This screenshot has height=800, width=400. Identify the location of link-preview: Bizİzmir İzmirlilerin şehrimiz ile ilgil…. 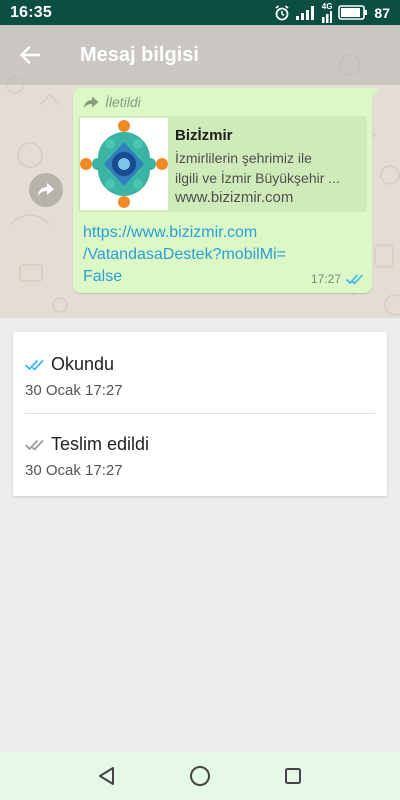
(222, 164).